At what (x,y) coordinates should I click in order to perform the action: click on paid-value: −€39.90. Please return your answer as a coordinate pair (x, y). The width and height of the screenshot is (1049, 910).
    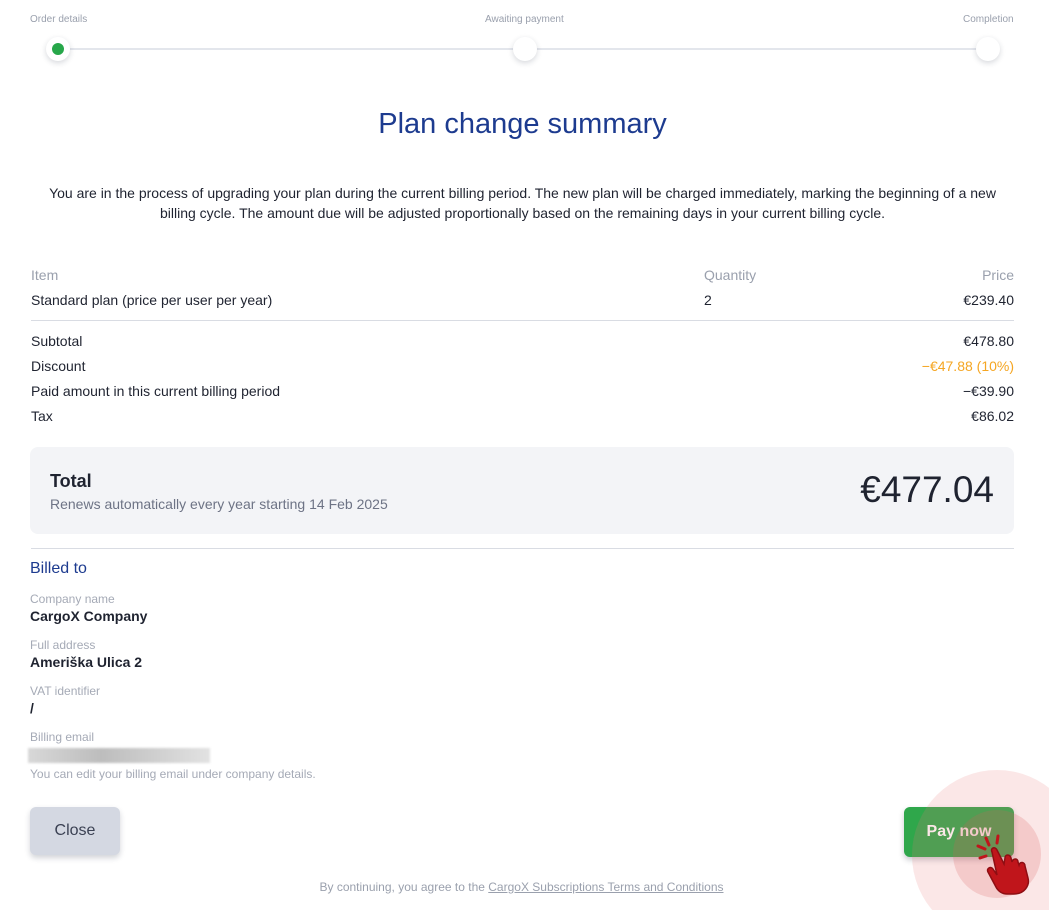
    Looking at the image, I should click on (988, 391).